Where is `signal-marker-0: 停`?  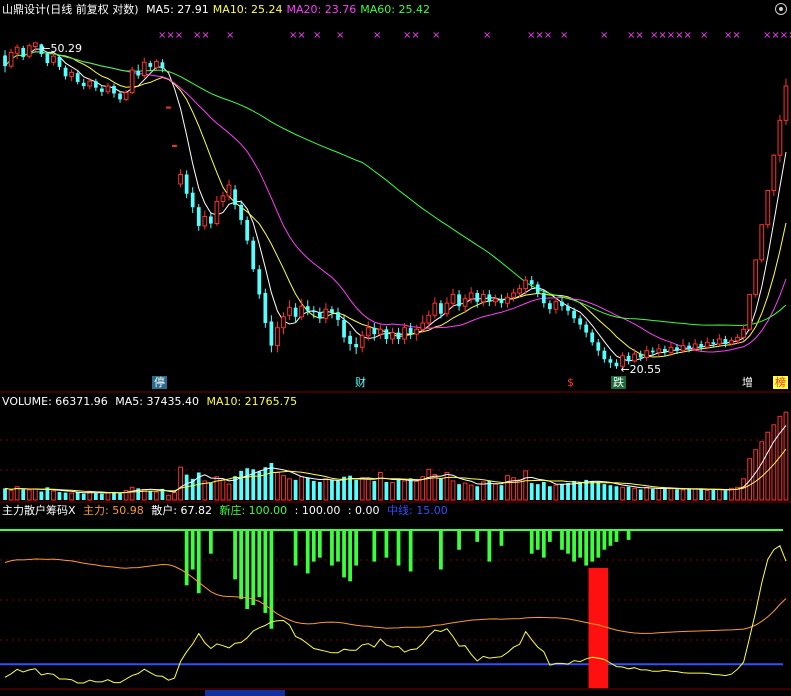
signal-marker-0: 停 is located at coordinates (159, 382).